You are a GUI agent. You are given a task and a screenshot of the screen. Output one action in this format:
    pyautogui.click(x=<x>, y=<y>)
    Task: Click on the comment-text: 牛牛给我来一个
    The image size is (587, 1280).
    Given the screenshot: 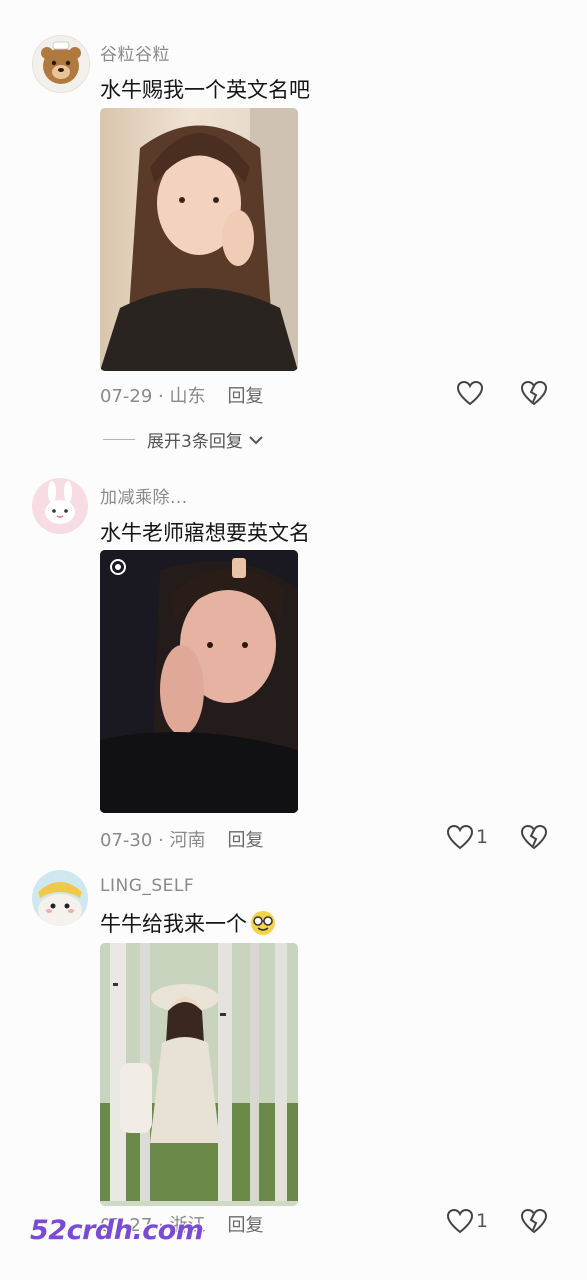 What is the action you would take?
    pyautogui.click(x=188, y=923)
    